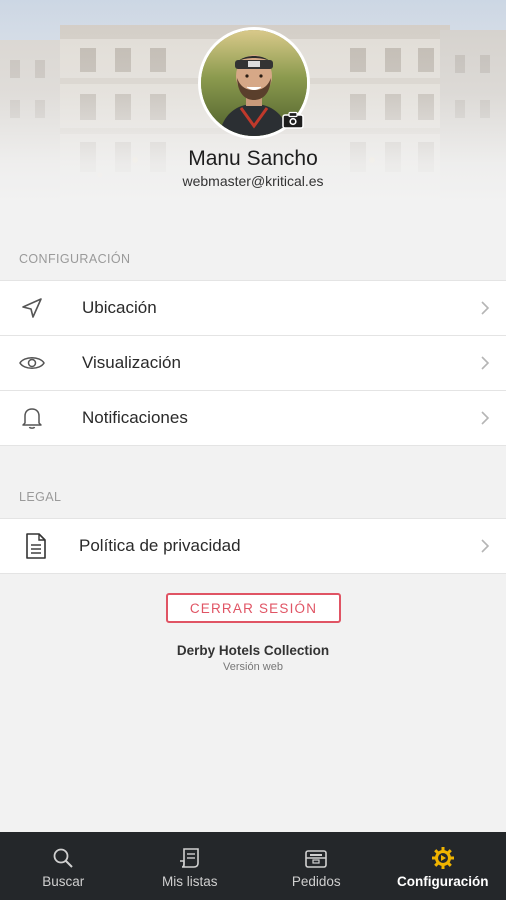 The height and width of the screenshot is (900, 506). Describe the element at coordinates (63, 881) in the screenshot. I see `nav-item-label: Buscar` at that location.